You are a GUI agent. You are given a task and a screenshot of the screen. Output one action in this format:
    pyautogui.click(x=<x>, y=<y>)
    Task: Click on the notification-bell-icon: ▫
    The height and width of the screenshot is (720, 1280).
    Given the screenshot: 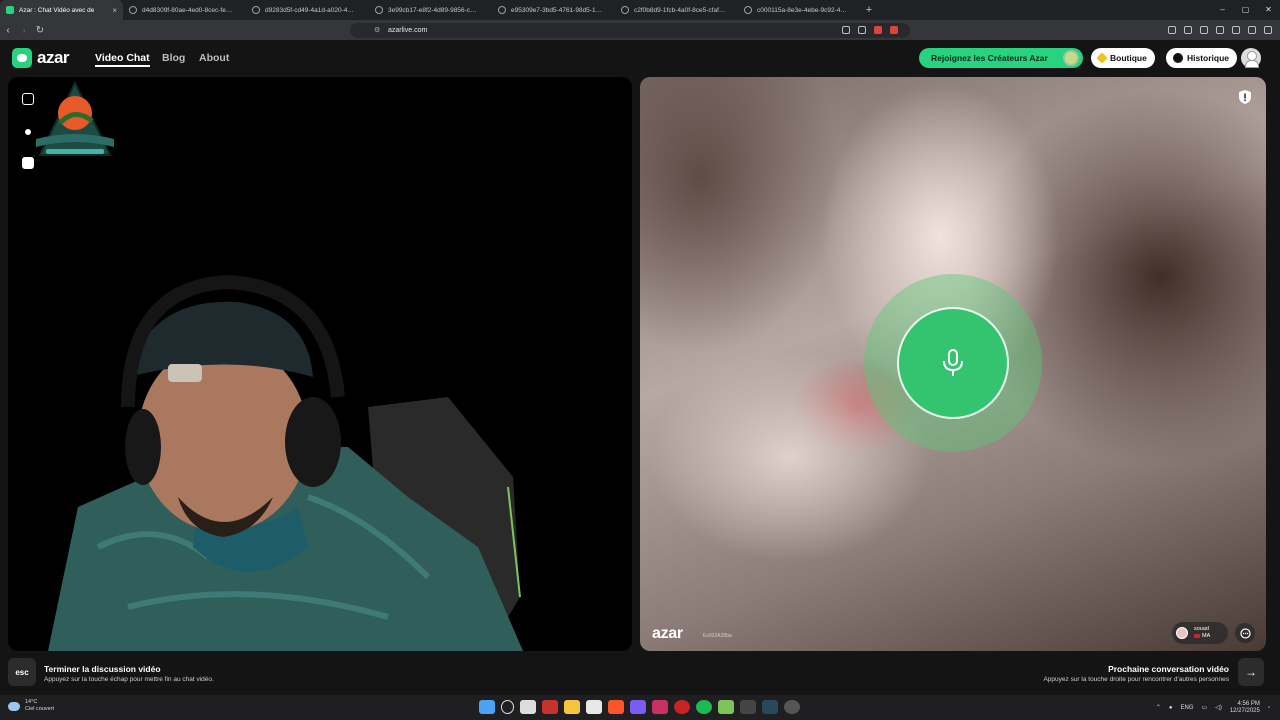 What is the action you would take?
    pyautogui.click(x=1269, y=708)
    